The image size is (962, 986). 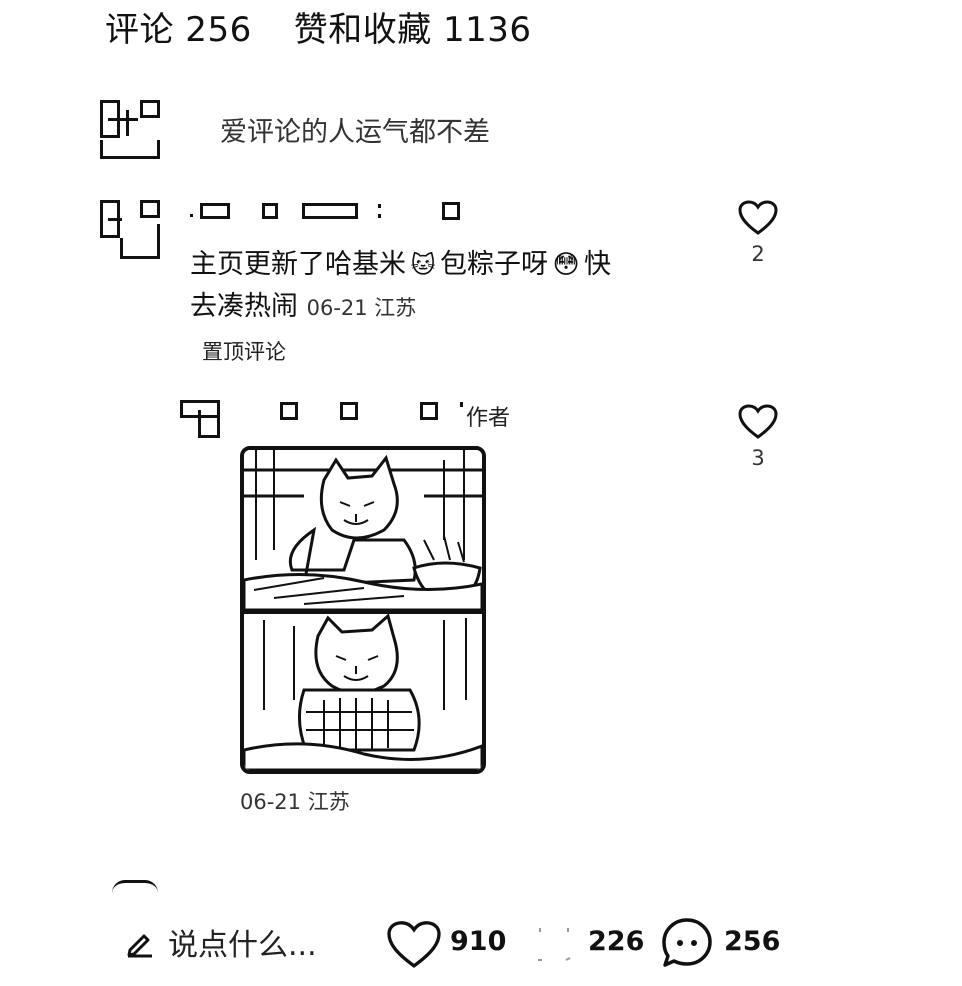 I want to click on post-comment-button: 256, so click(x=725, y=943).